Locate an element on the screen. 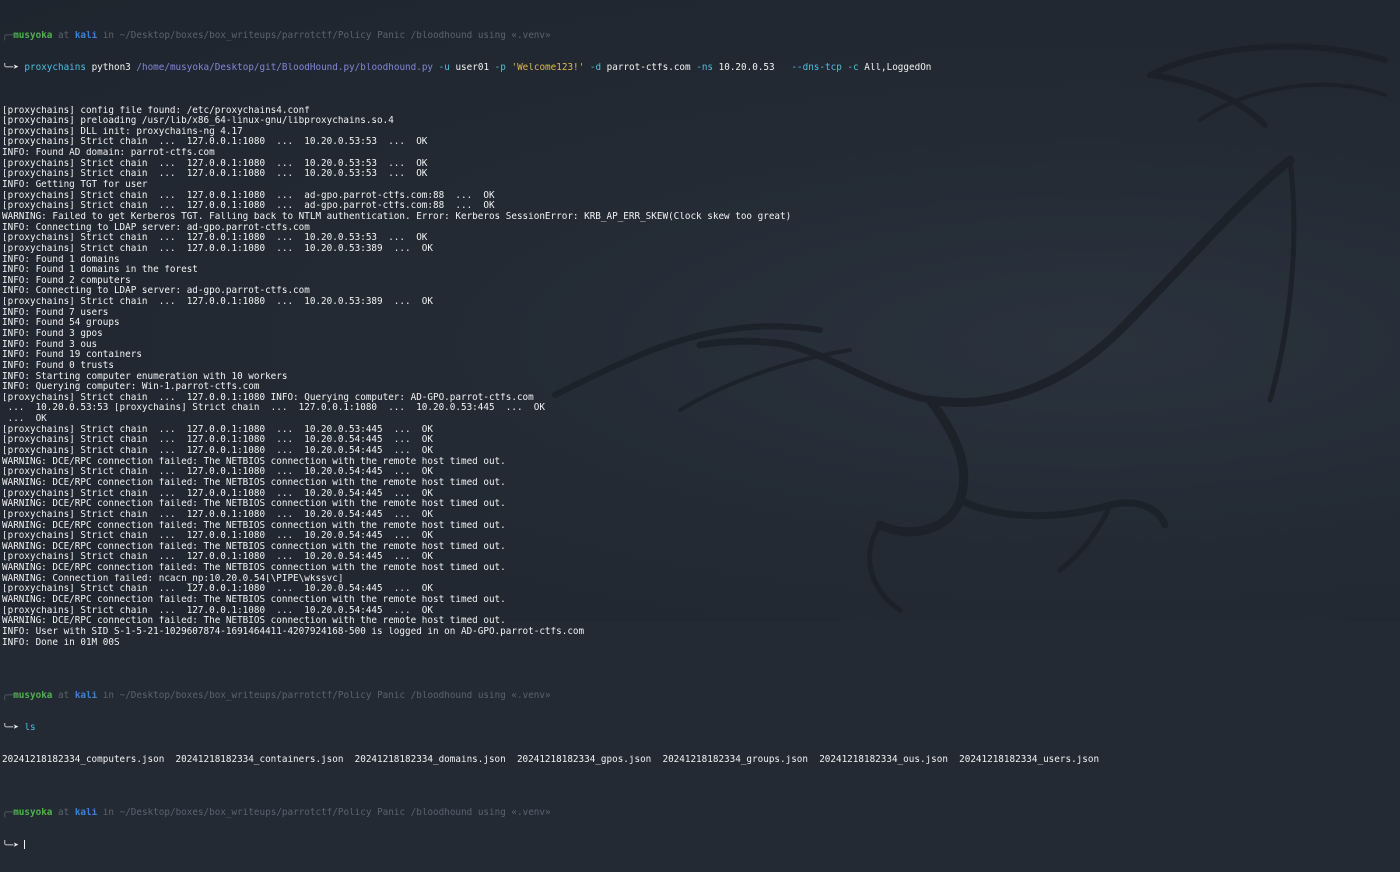 The height and width of the screenshot is (872, 1400). prompt-host: kali is located at coordinates (86, 35).